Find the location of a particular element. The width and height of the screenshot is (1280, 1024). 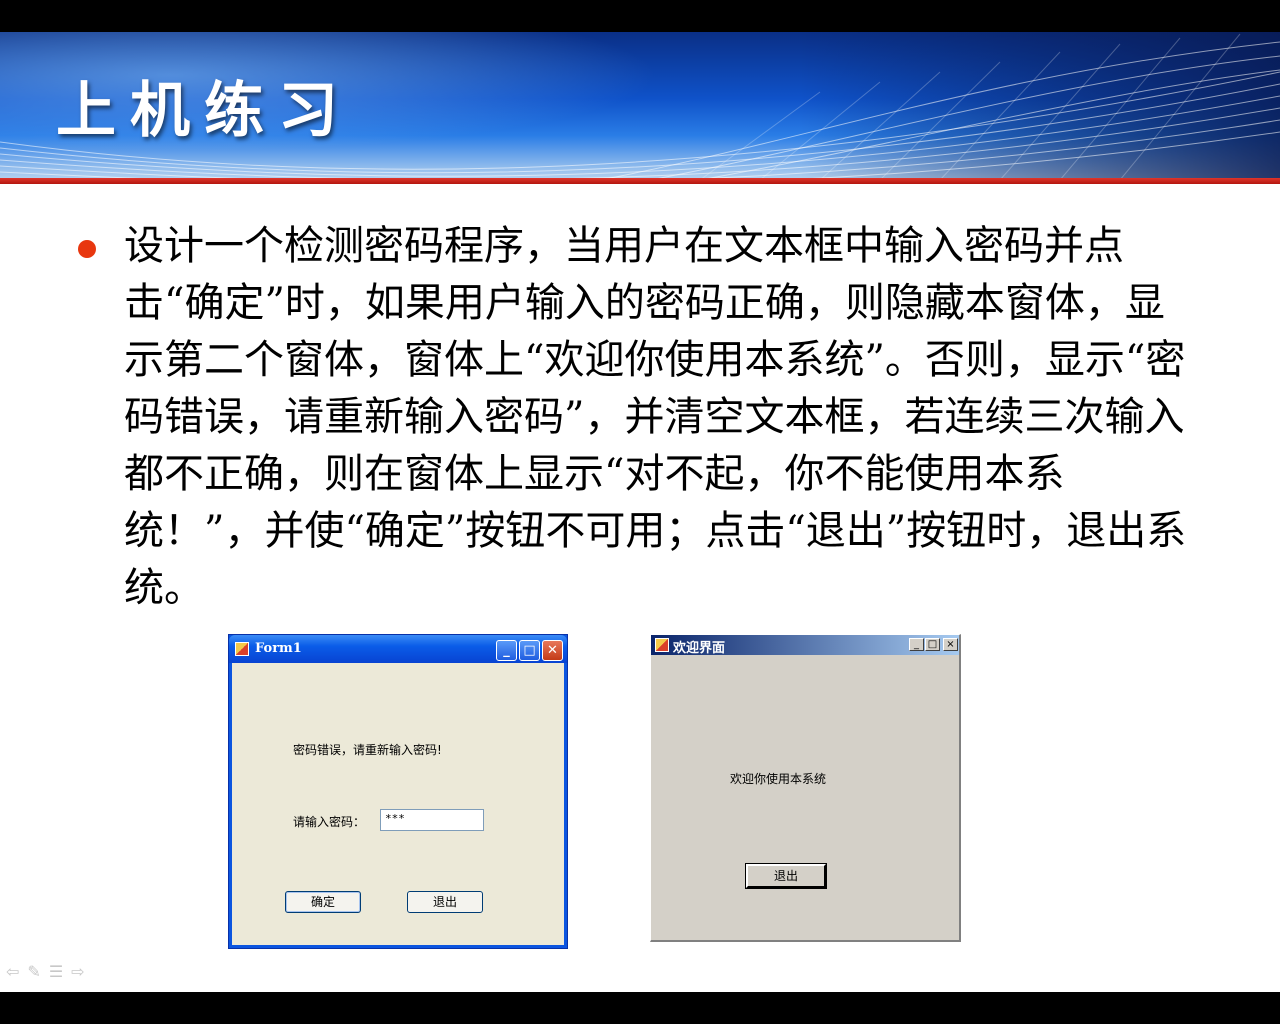

password-prompt-label: 请输入密码： is located at coordinates (329, 822).